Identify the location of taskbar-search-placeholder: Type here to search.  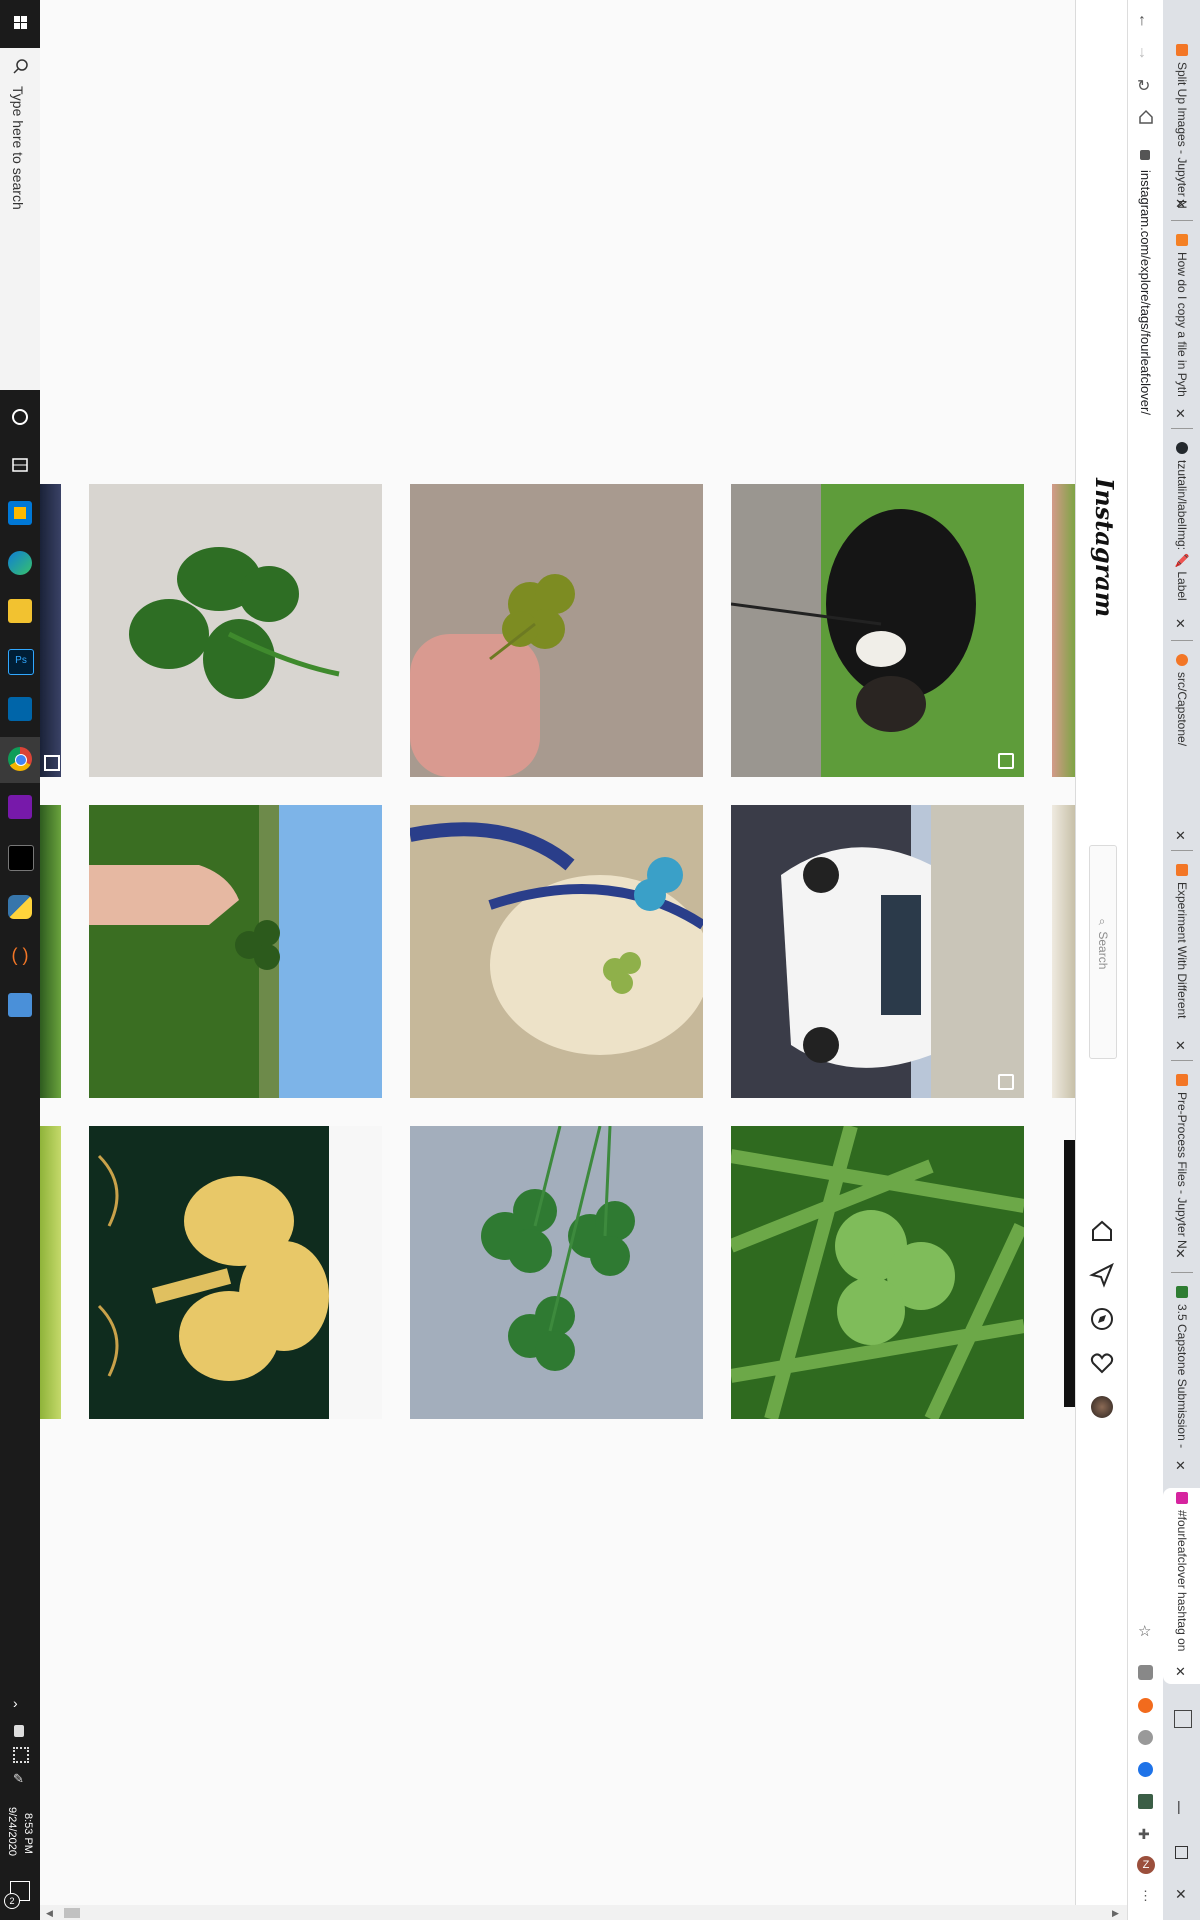
(18, 148).